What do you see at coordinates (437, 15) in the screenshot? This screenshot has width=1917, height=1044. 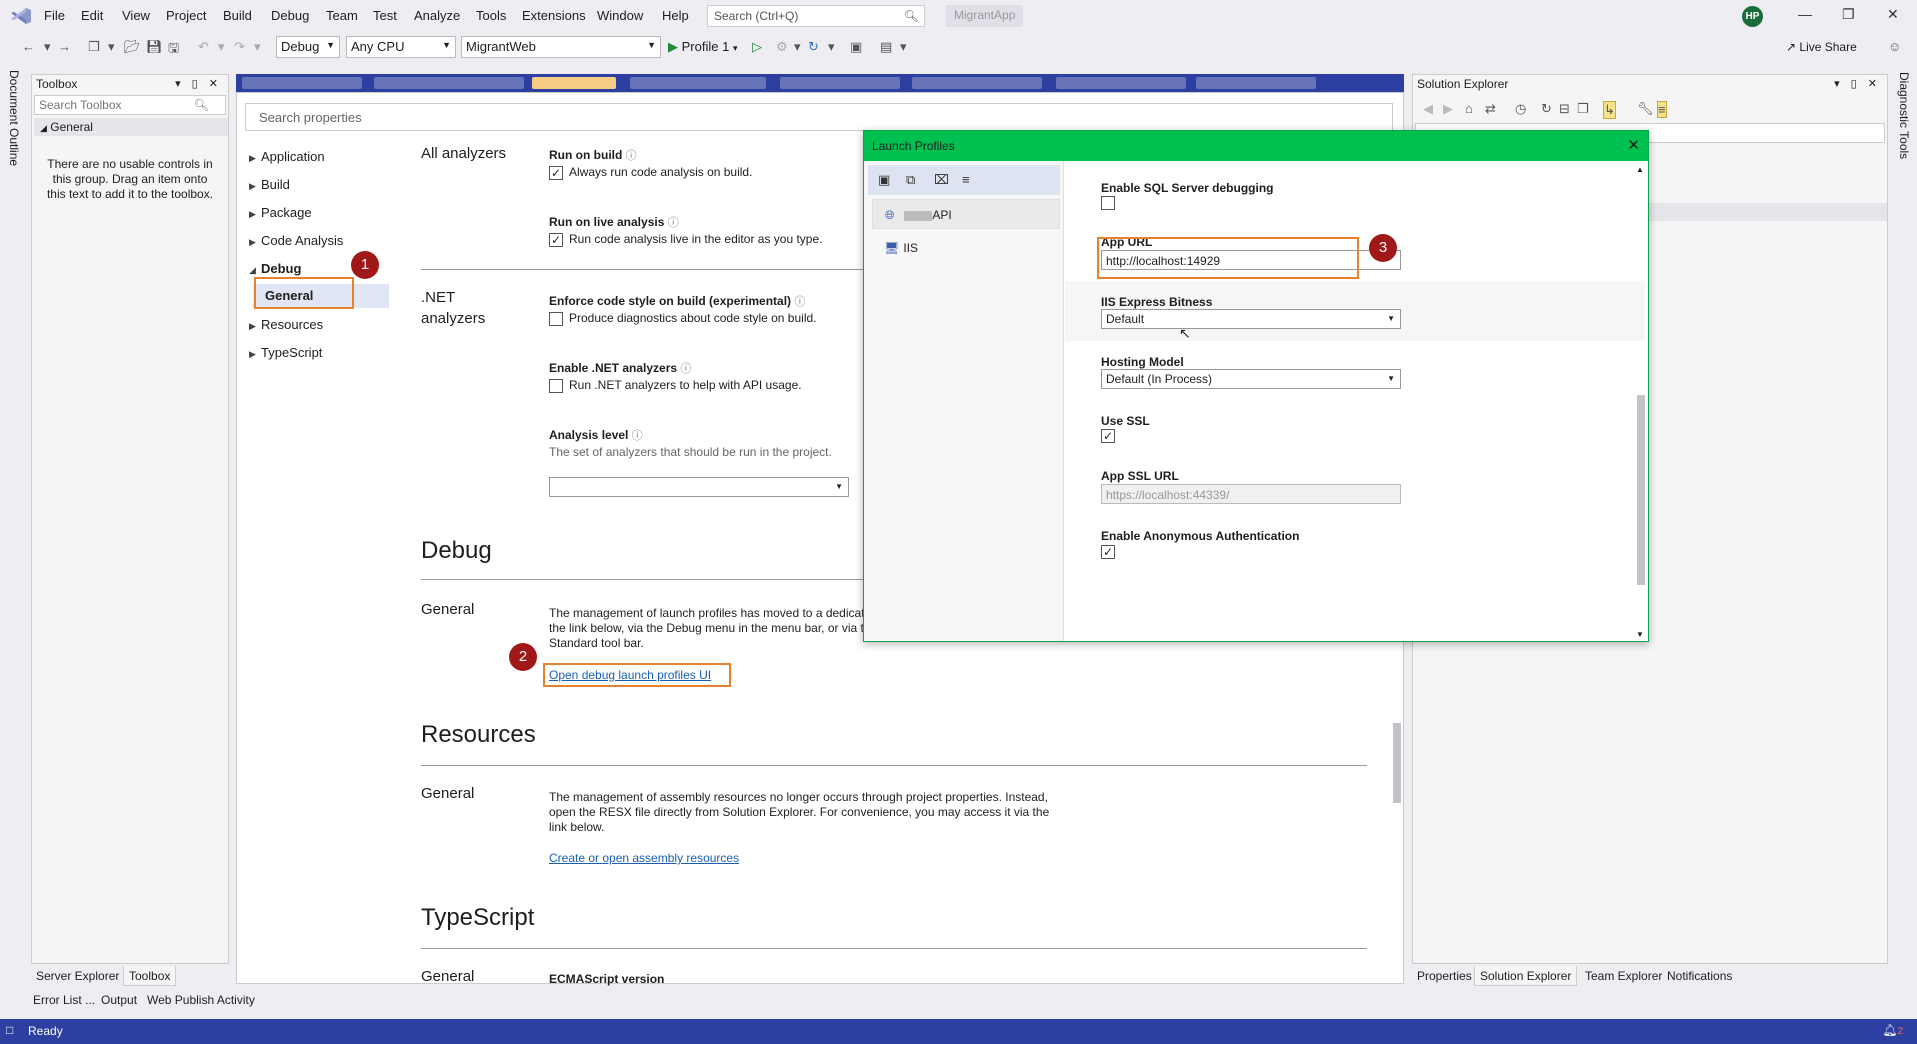 I see `menu-analyze: Analyze` at bounding box center [437, 15].